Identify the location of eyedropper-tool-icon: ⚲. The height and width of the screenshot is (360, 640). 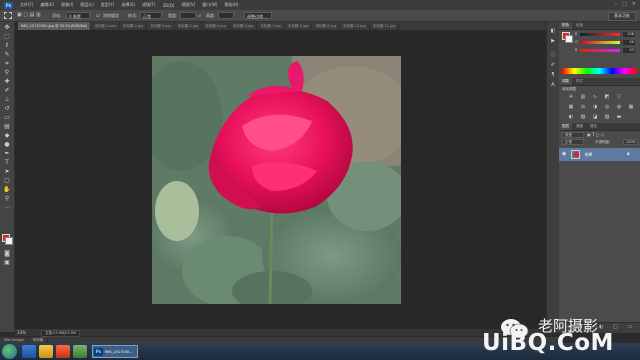
(7, 72).